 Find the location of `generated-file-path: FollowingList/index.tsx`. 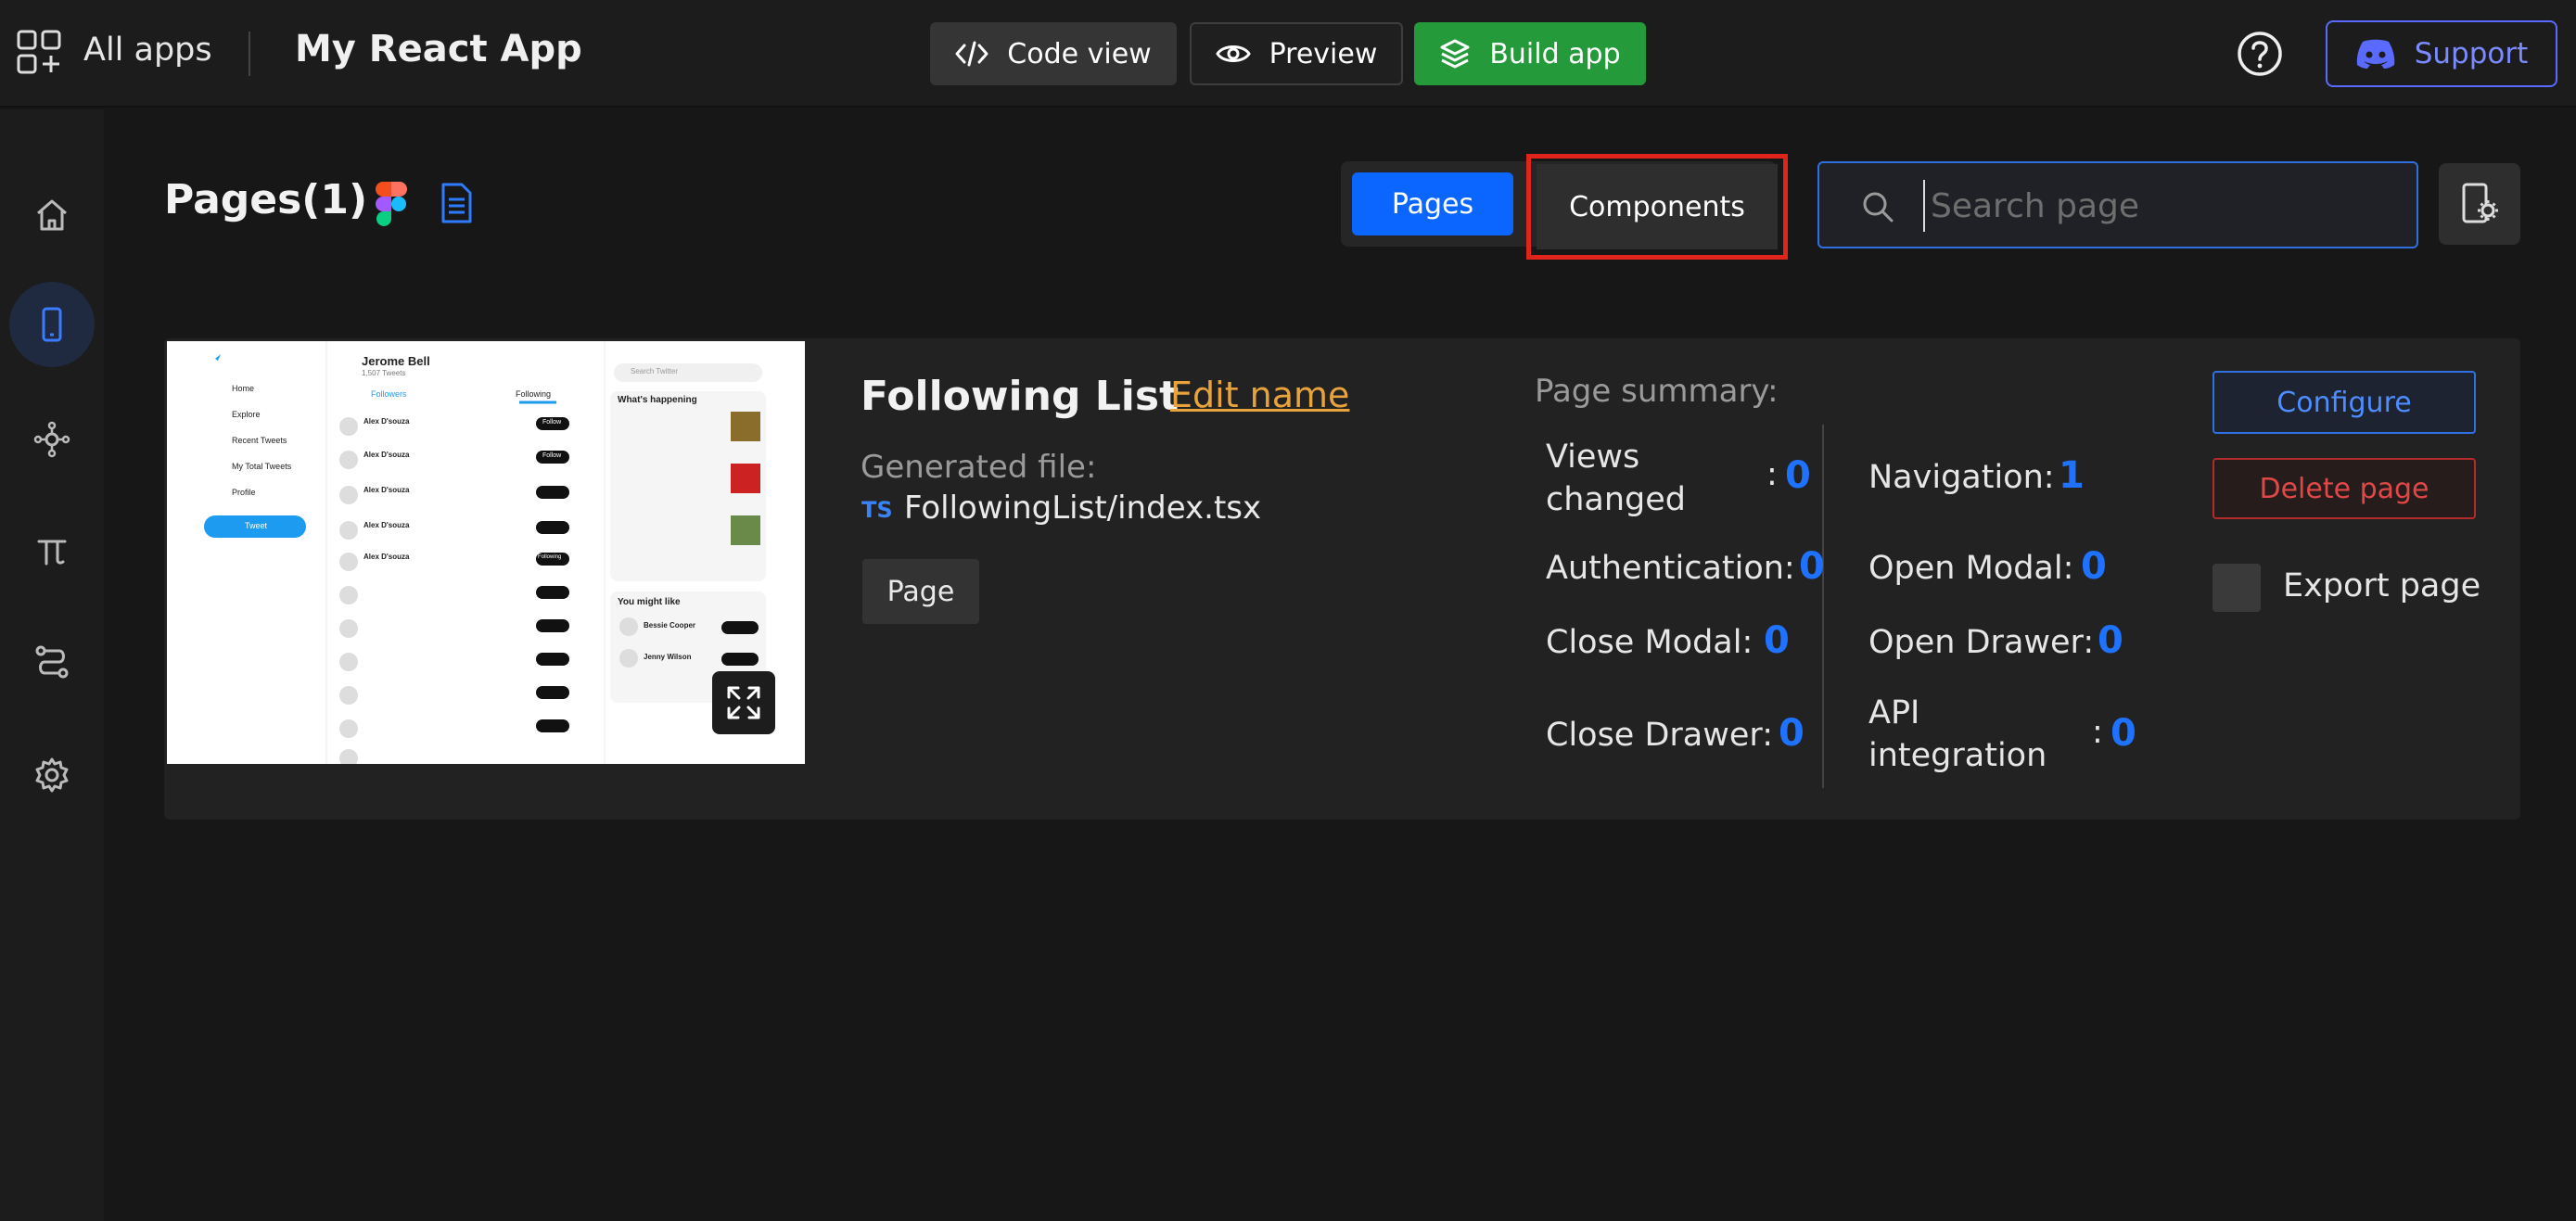

generated-file-path: FollowingList/index.tsx is located at coordinates (1083, 508).